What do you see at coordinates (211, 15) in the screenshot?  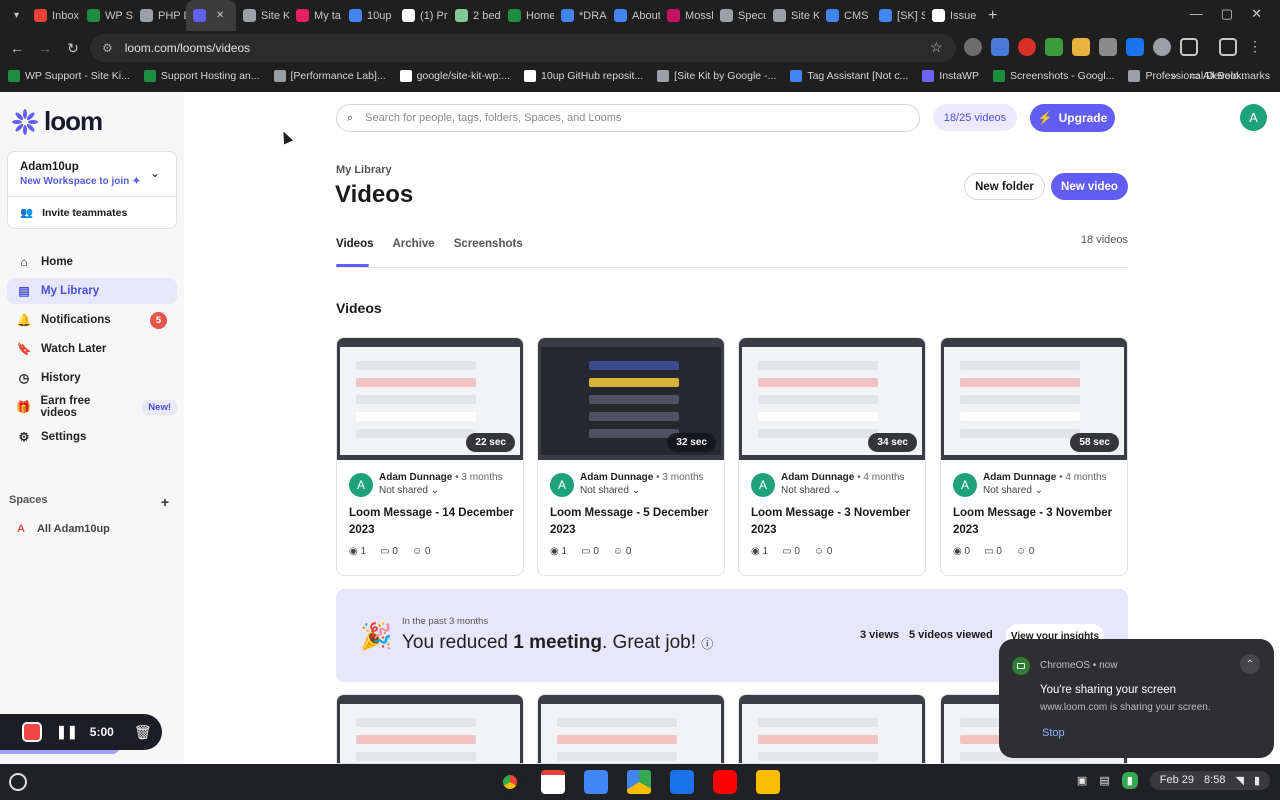 I see `browser-tab: ✕` at bounding box center [211, 15].